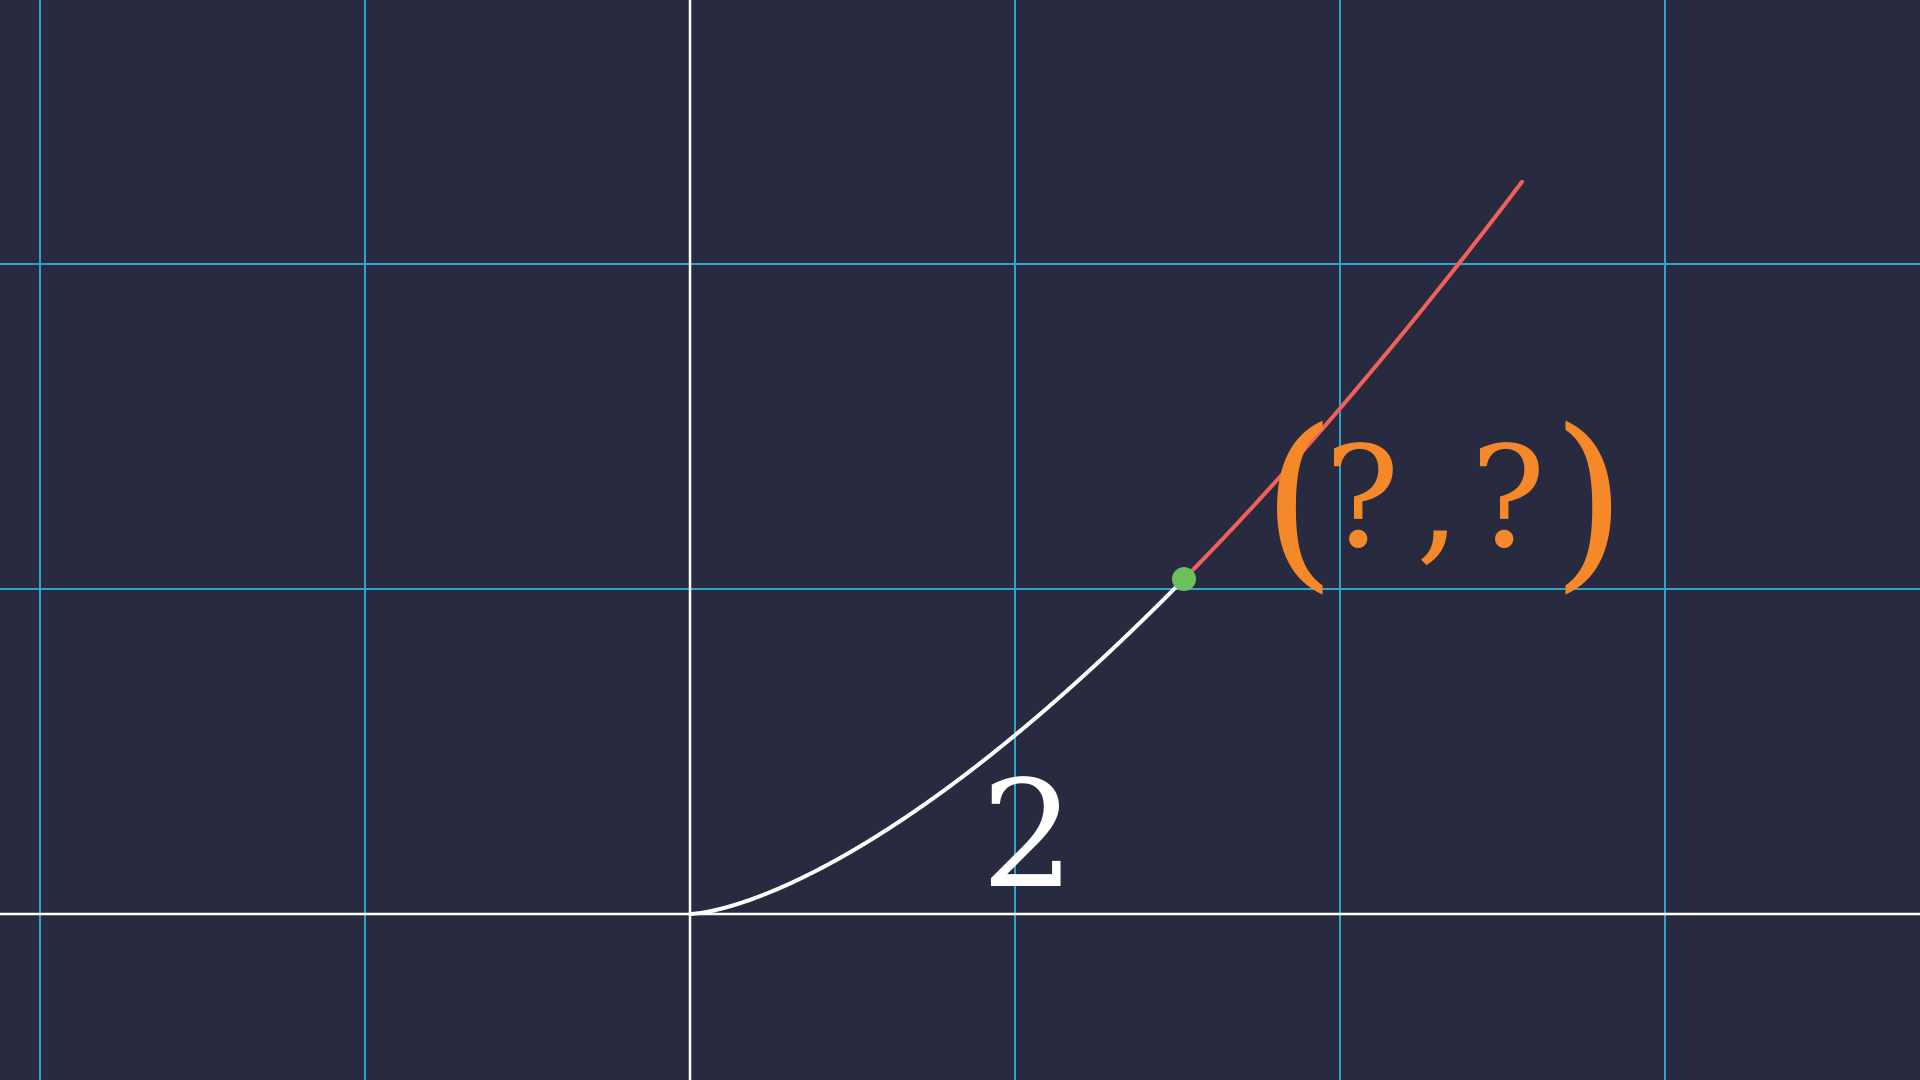  Describe the element at coordinates (1184, 579) in the screenshot. I see `moving-point` at that location.